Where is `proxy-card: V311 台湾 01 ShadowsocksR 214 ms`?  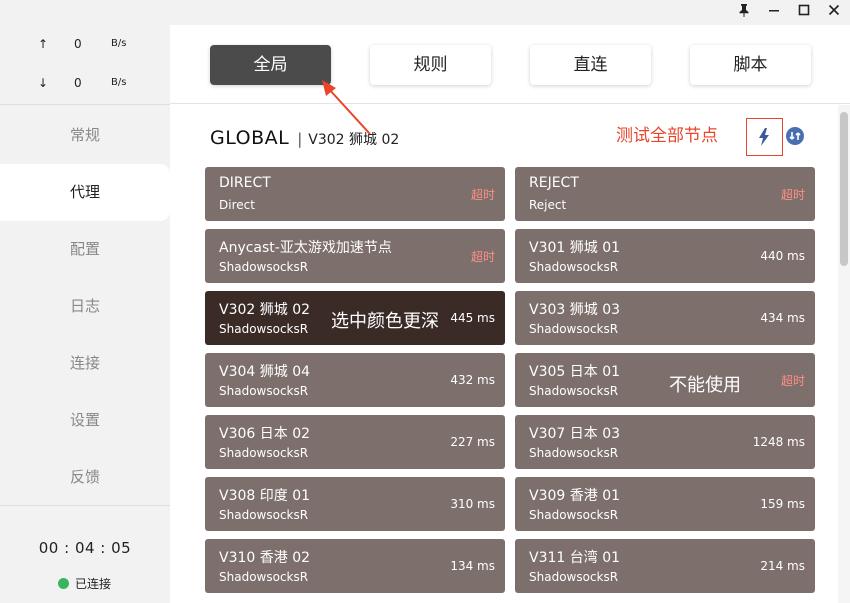
proxy-card: V311 台湾 01 ShadowsocksR 214 ms is located at coordinates (665, 566).